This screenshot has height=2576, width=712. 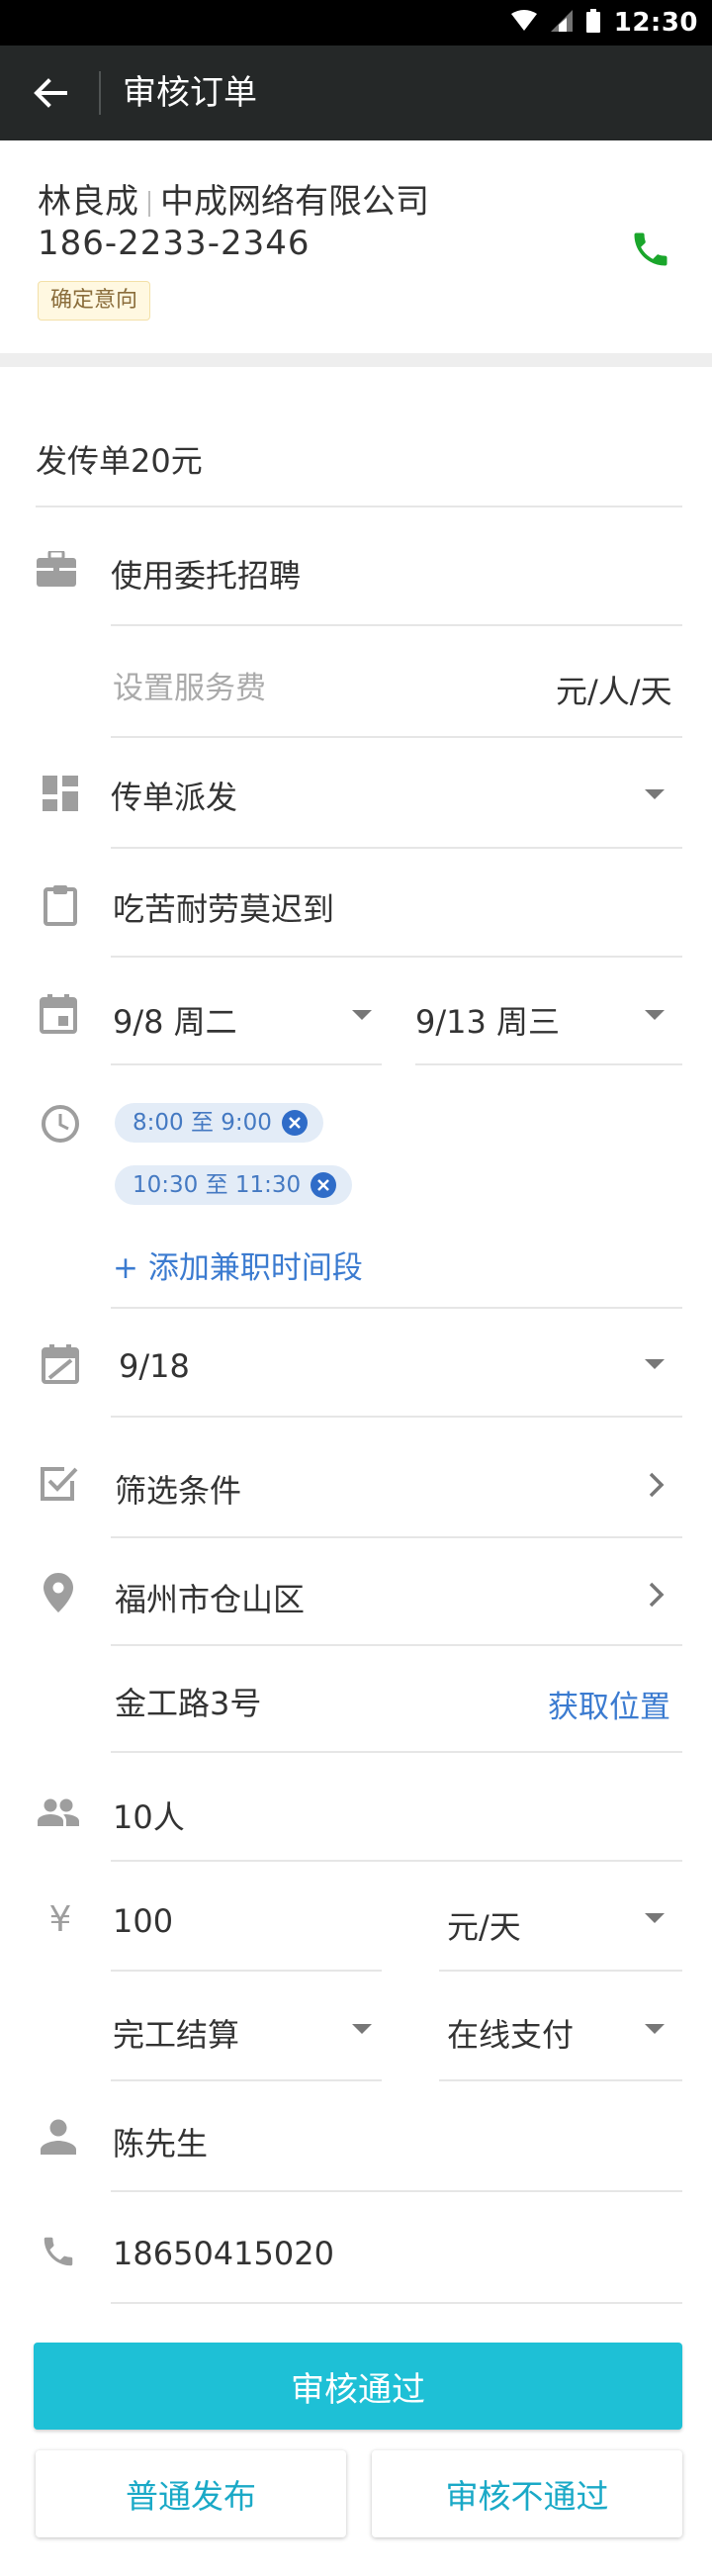 I want to click on time-slot-text: 8:00 至 9:00, so click(x=203, y=1123).